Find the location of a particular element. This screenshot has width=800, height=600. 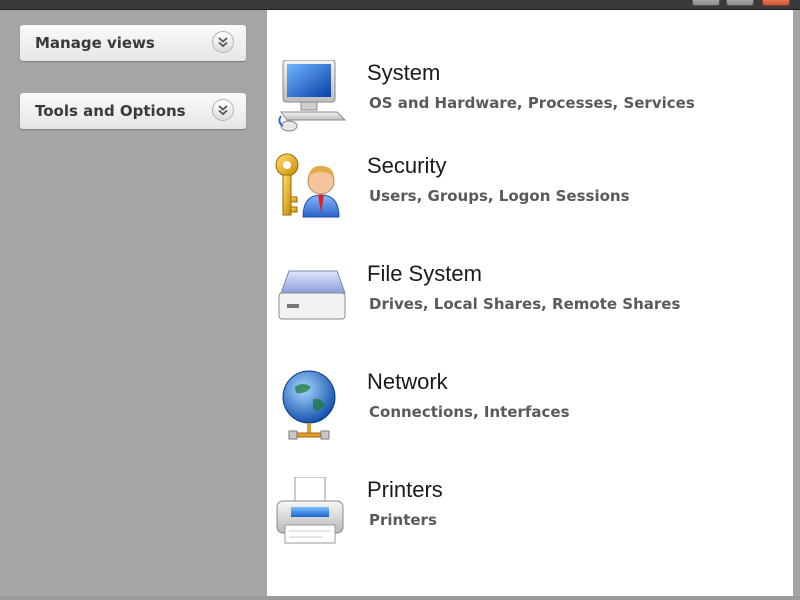

printer-icon is located at coordinates (310, 510).